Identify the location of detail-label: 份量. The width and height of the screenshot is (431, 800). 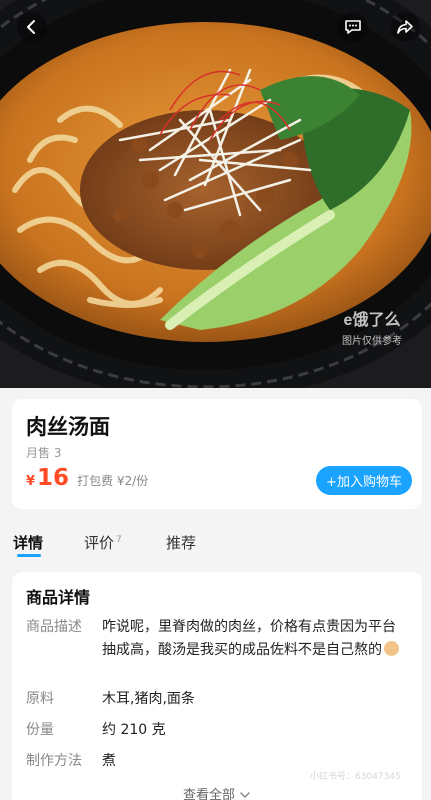
(40, 730).